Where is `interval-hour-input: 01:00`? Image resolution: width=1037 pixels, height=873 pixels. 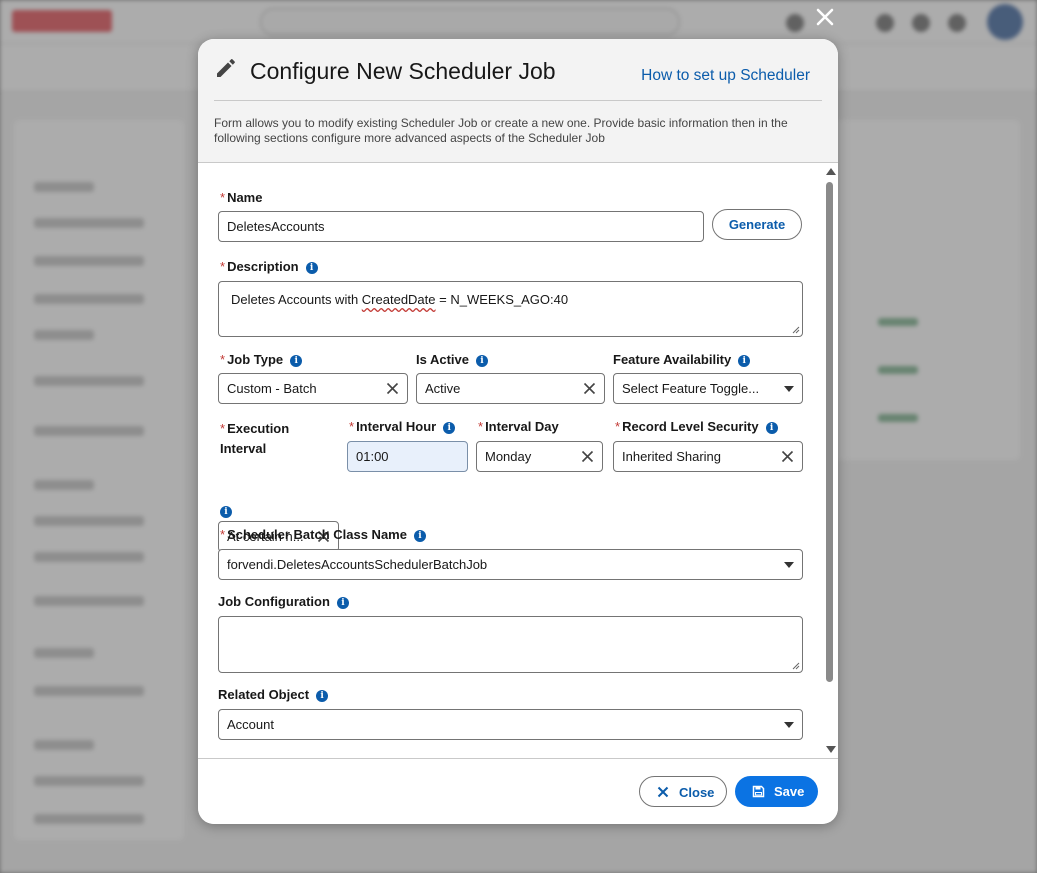 interval-hour-input: 01:00 is located at coordinates (407, 456).